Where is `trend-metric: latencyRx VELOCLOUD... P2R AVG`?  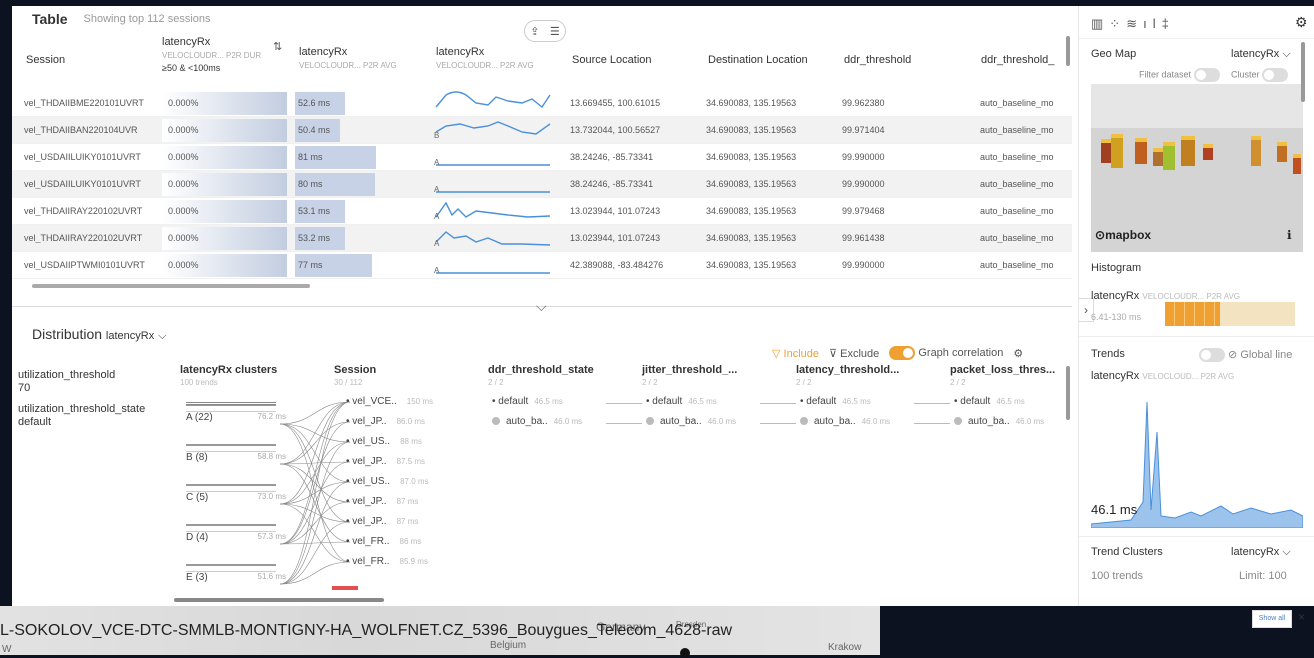 trend-metric: latencyRx VELOCLOUD... P2R AVG is located at coordinates (1163, 376).